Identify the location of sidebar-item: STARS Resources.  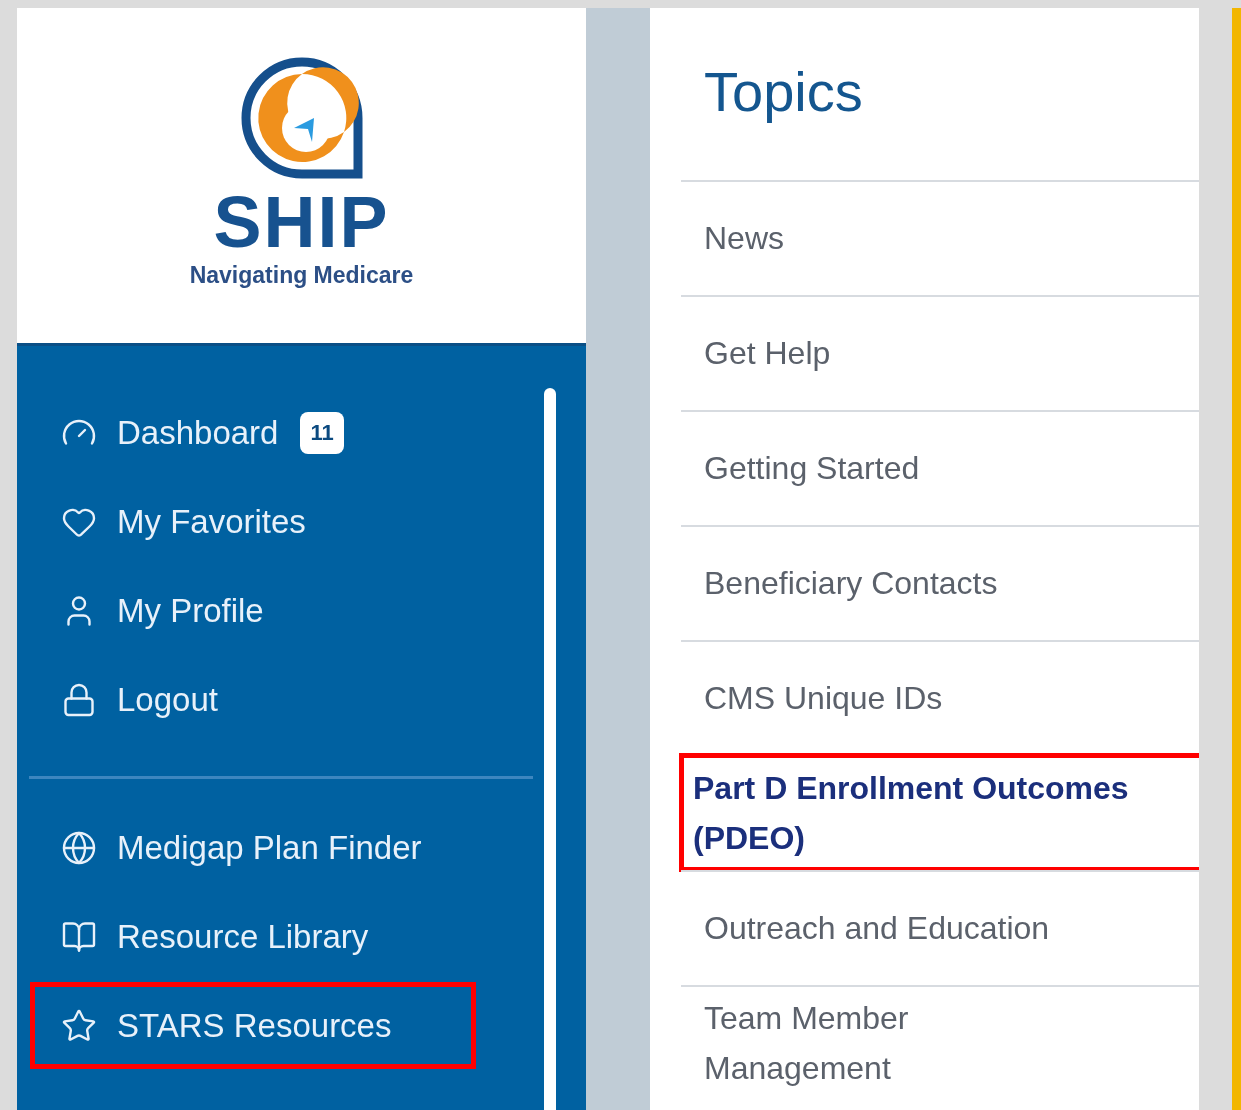
(253, 1025).